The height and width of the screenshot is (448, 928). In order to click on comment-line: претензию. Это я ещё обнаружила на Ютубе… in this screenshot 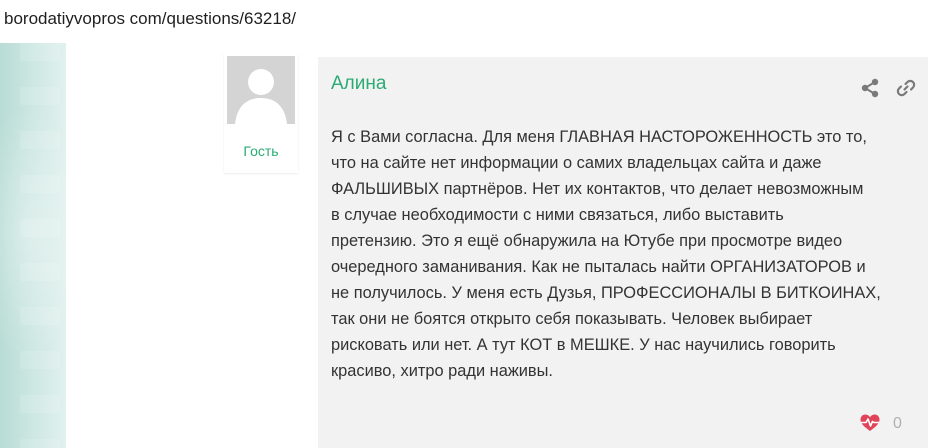, I will do `click(587, 241)`.